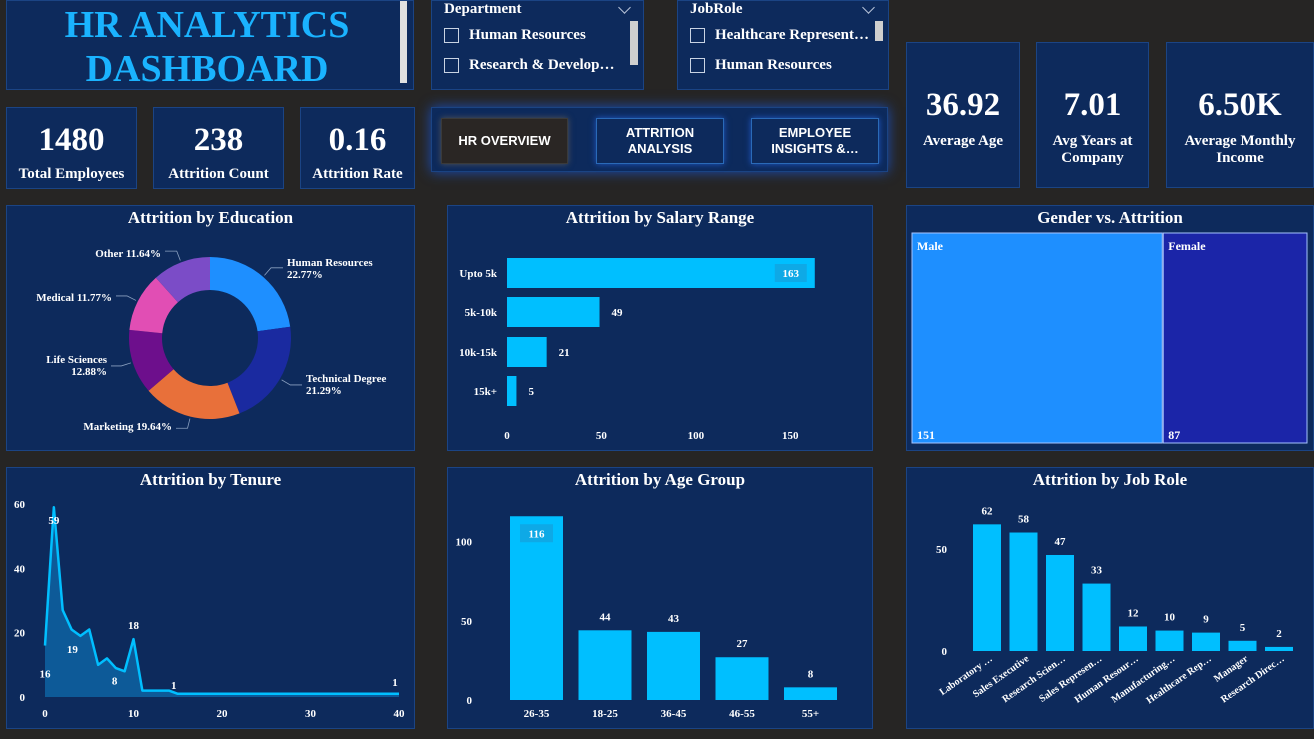  I want to click on slice-label: Medical 11.77%, so click(74, 298).